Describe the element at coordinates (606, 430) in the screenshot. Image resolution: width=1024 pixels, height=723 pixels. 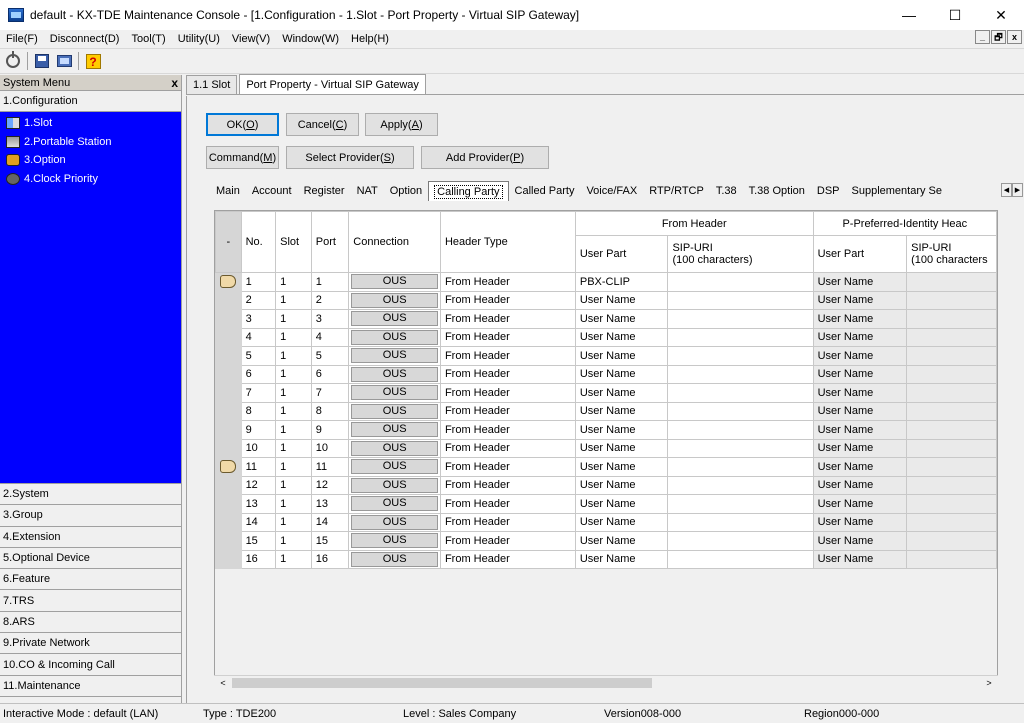
I see `table-row: 9 1 9 OUS From Header User Name User Name` at that location.